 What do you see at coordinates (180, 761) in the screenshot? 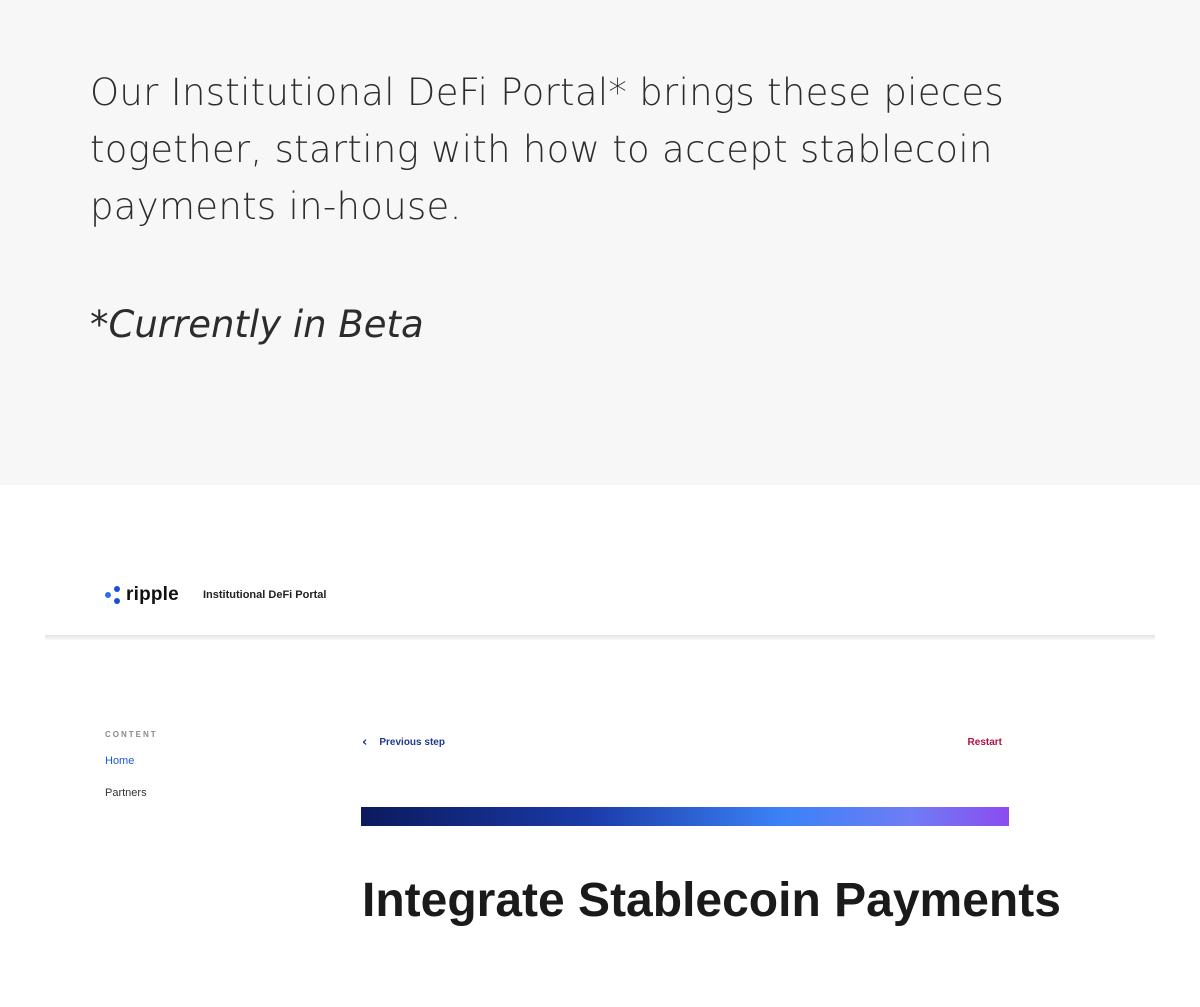
I see `sidebar-item-home: Home` at bounding box center [180, 761].